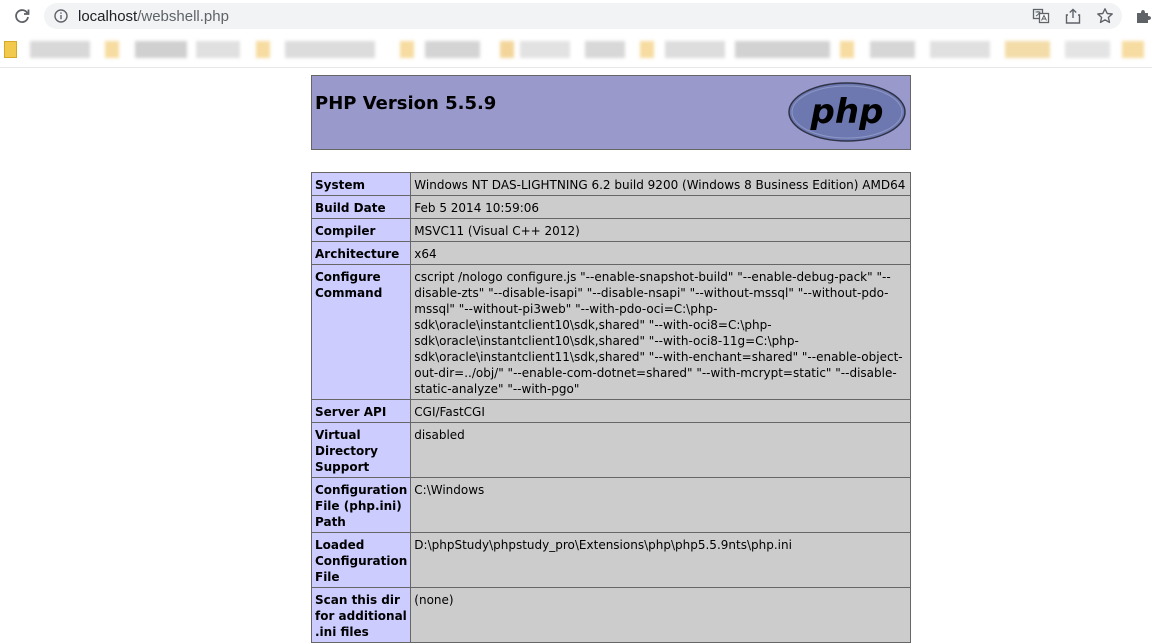 This screenshot has height=643, width=1152. What do you see at coordinates (10, 49) in the screenshot?
I see `bookmark-folder-icon` at bounding box center [10, 49].